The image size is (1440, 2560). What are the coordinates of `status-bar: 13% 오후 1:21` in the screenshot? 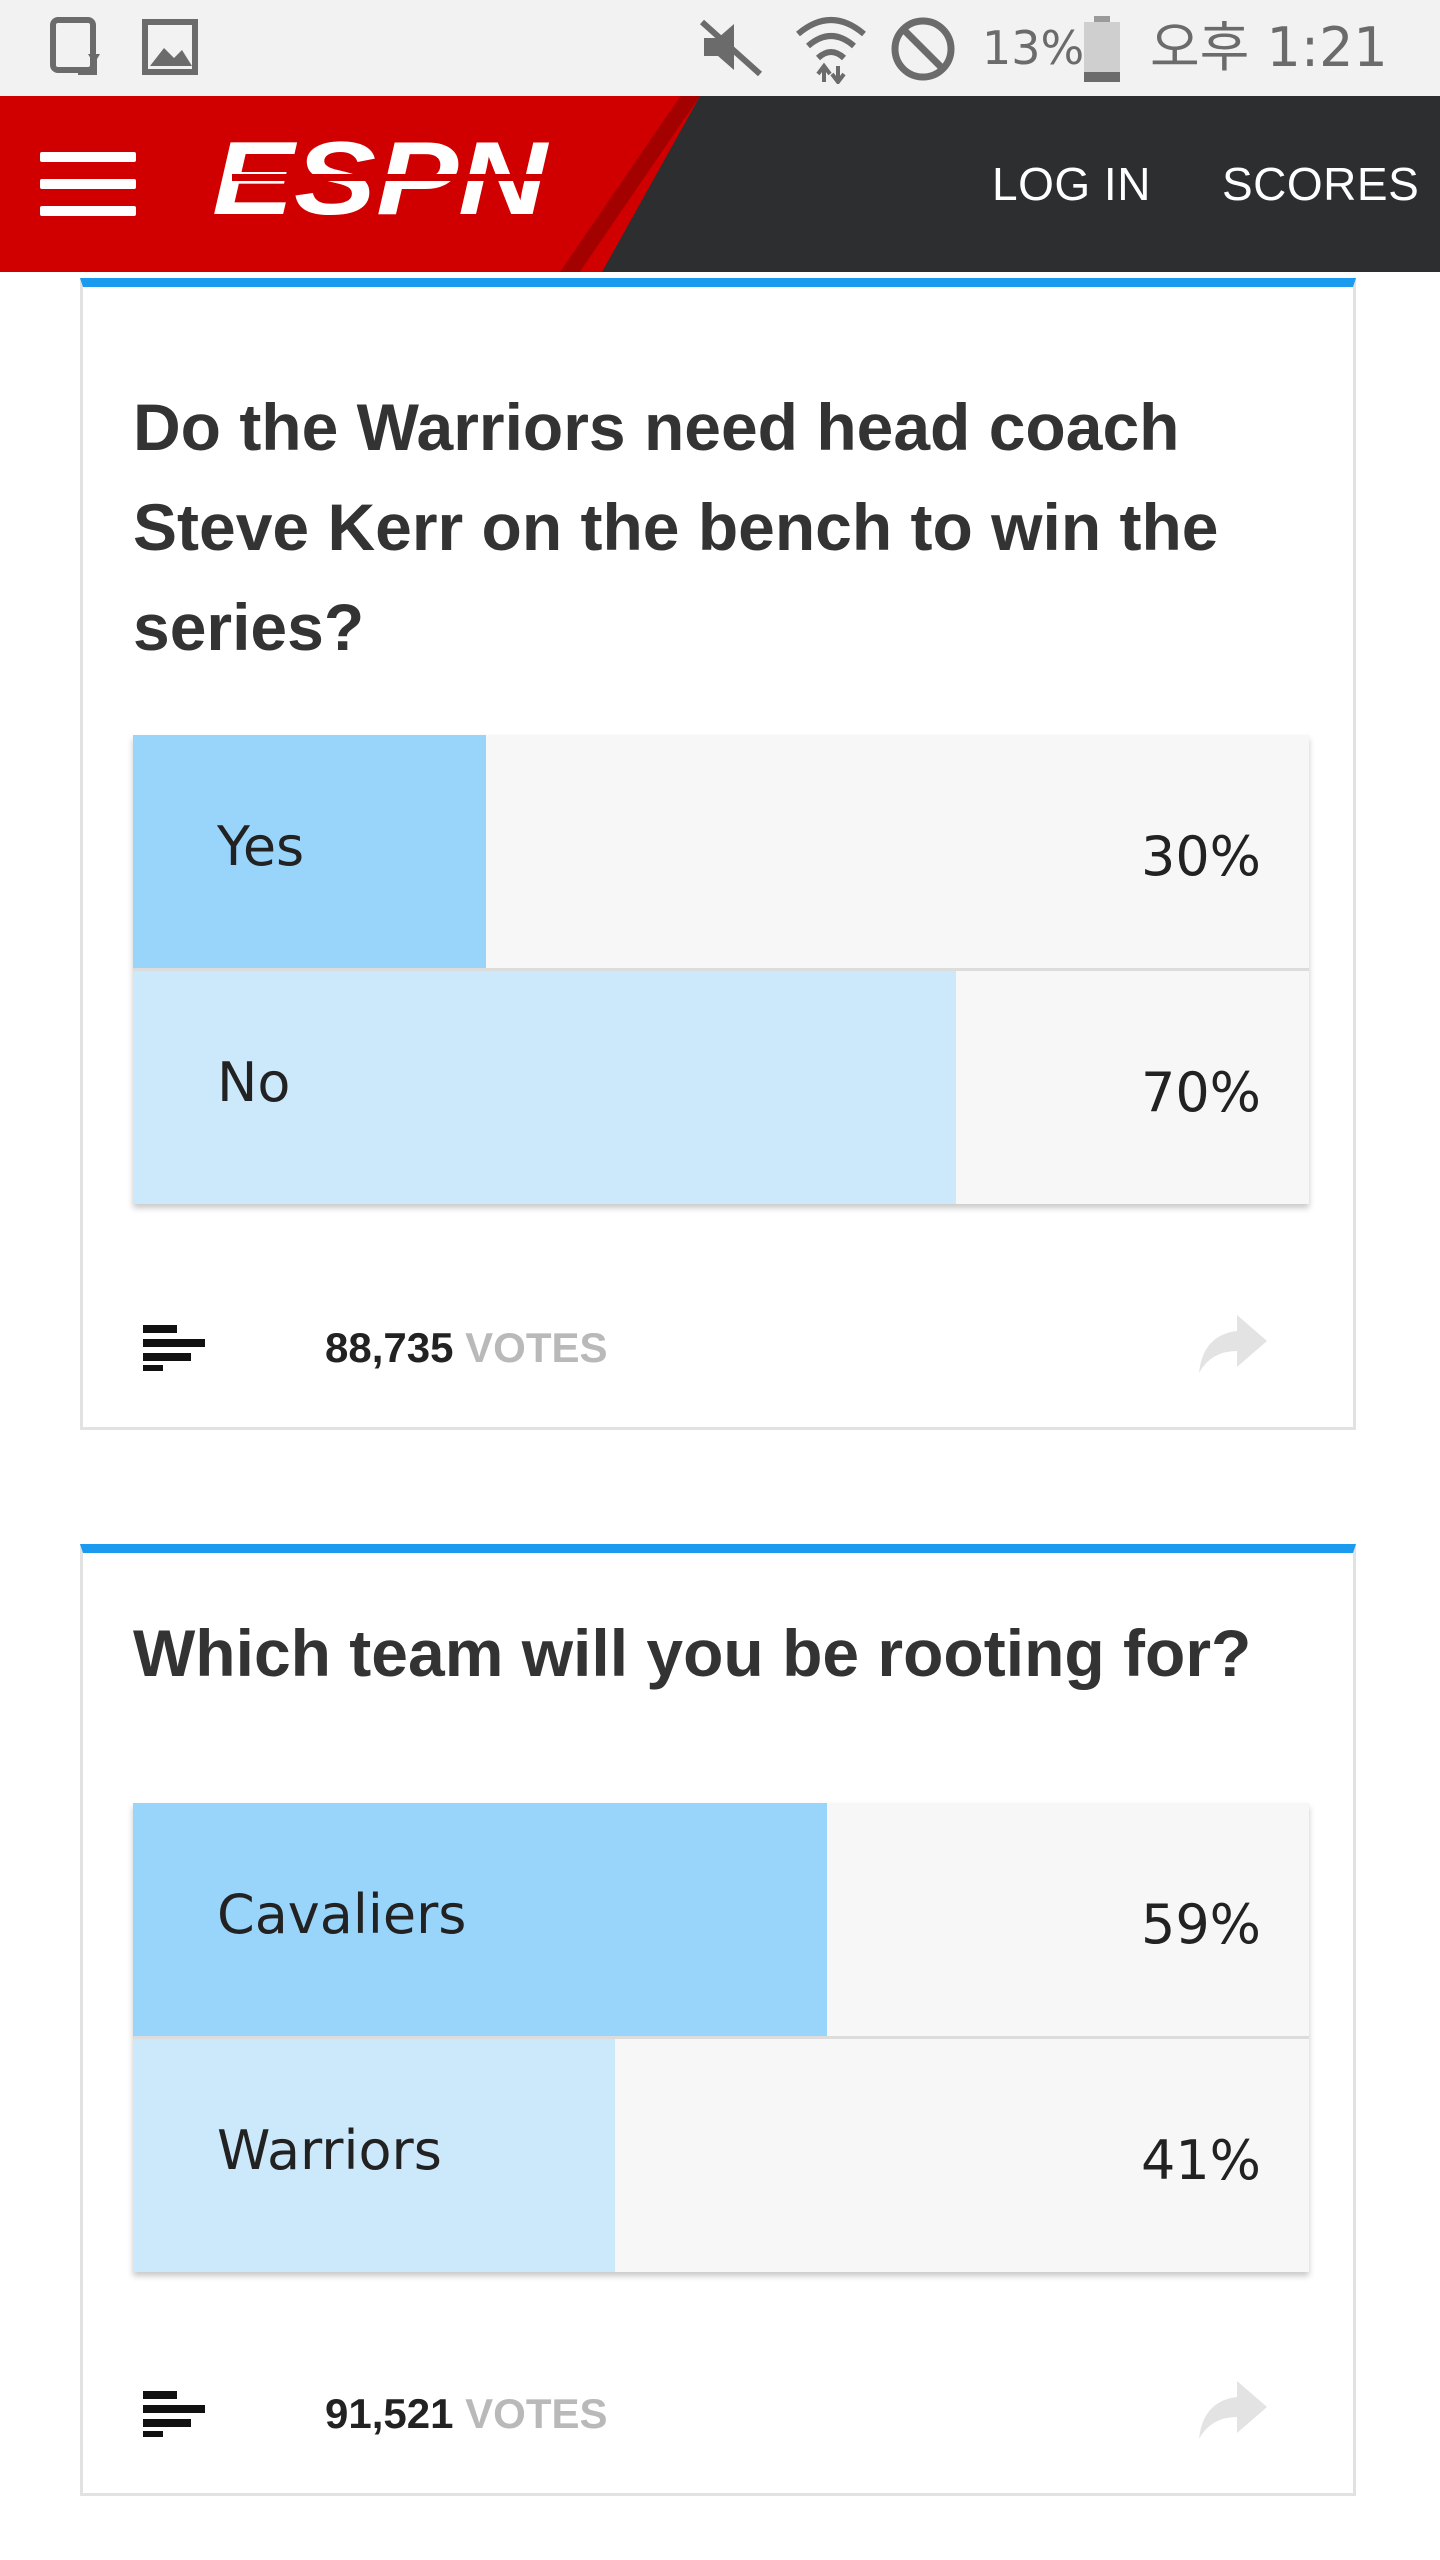 It's located at (720, 48).